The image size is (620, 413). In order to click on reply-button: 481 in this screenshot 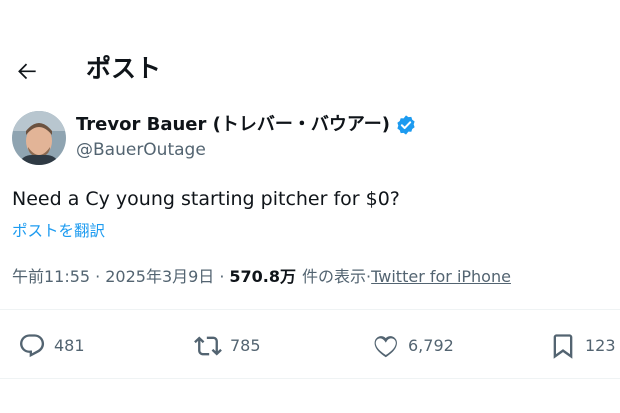, I will do `click(51, 346)`.